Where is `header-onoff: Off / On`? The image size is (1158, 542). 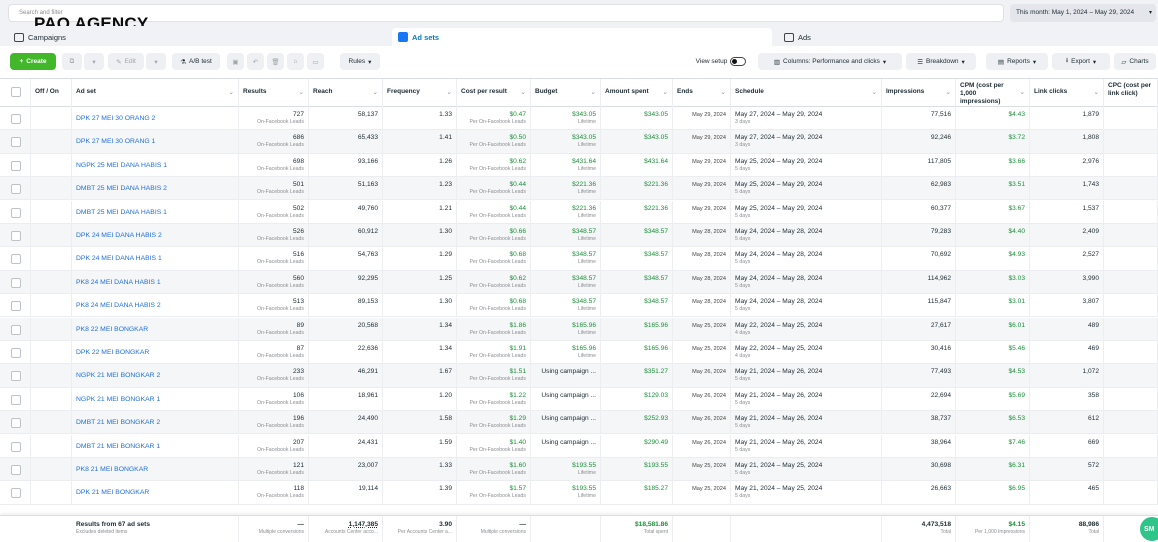
header-onoff: Off / On is located at coordinates (51, 93).